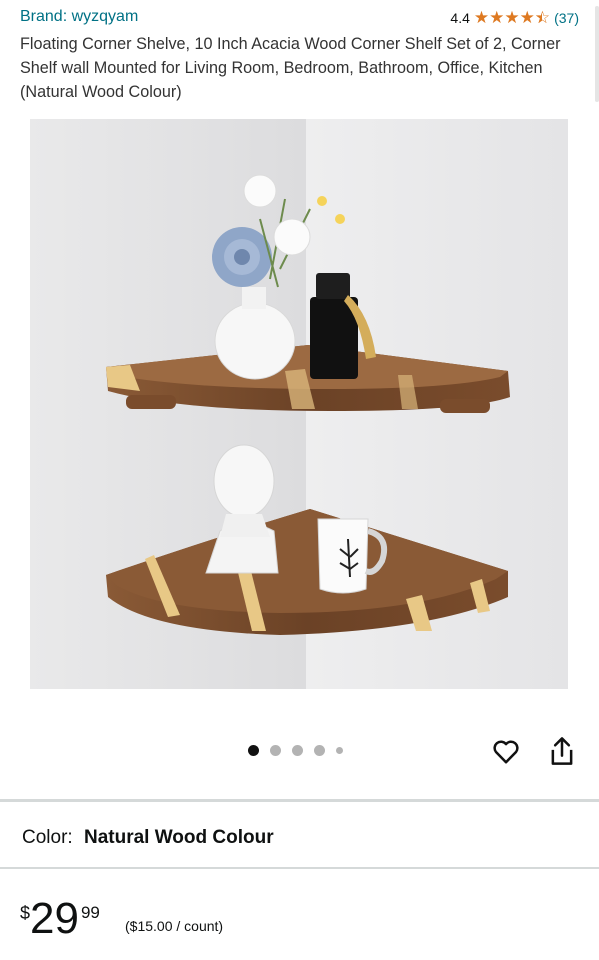  Describe the element at coordinates (174, 926) in the screenshot. I see `unit-price: ($15.00 / count)` at that location.